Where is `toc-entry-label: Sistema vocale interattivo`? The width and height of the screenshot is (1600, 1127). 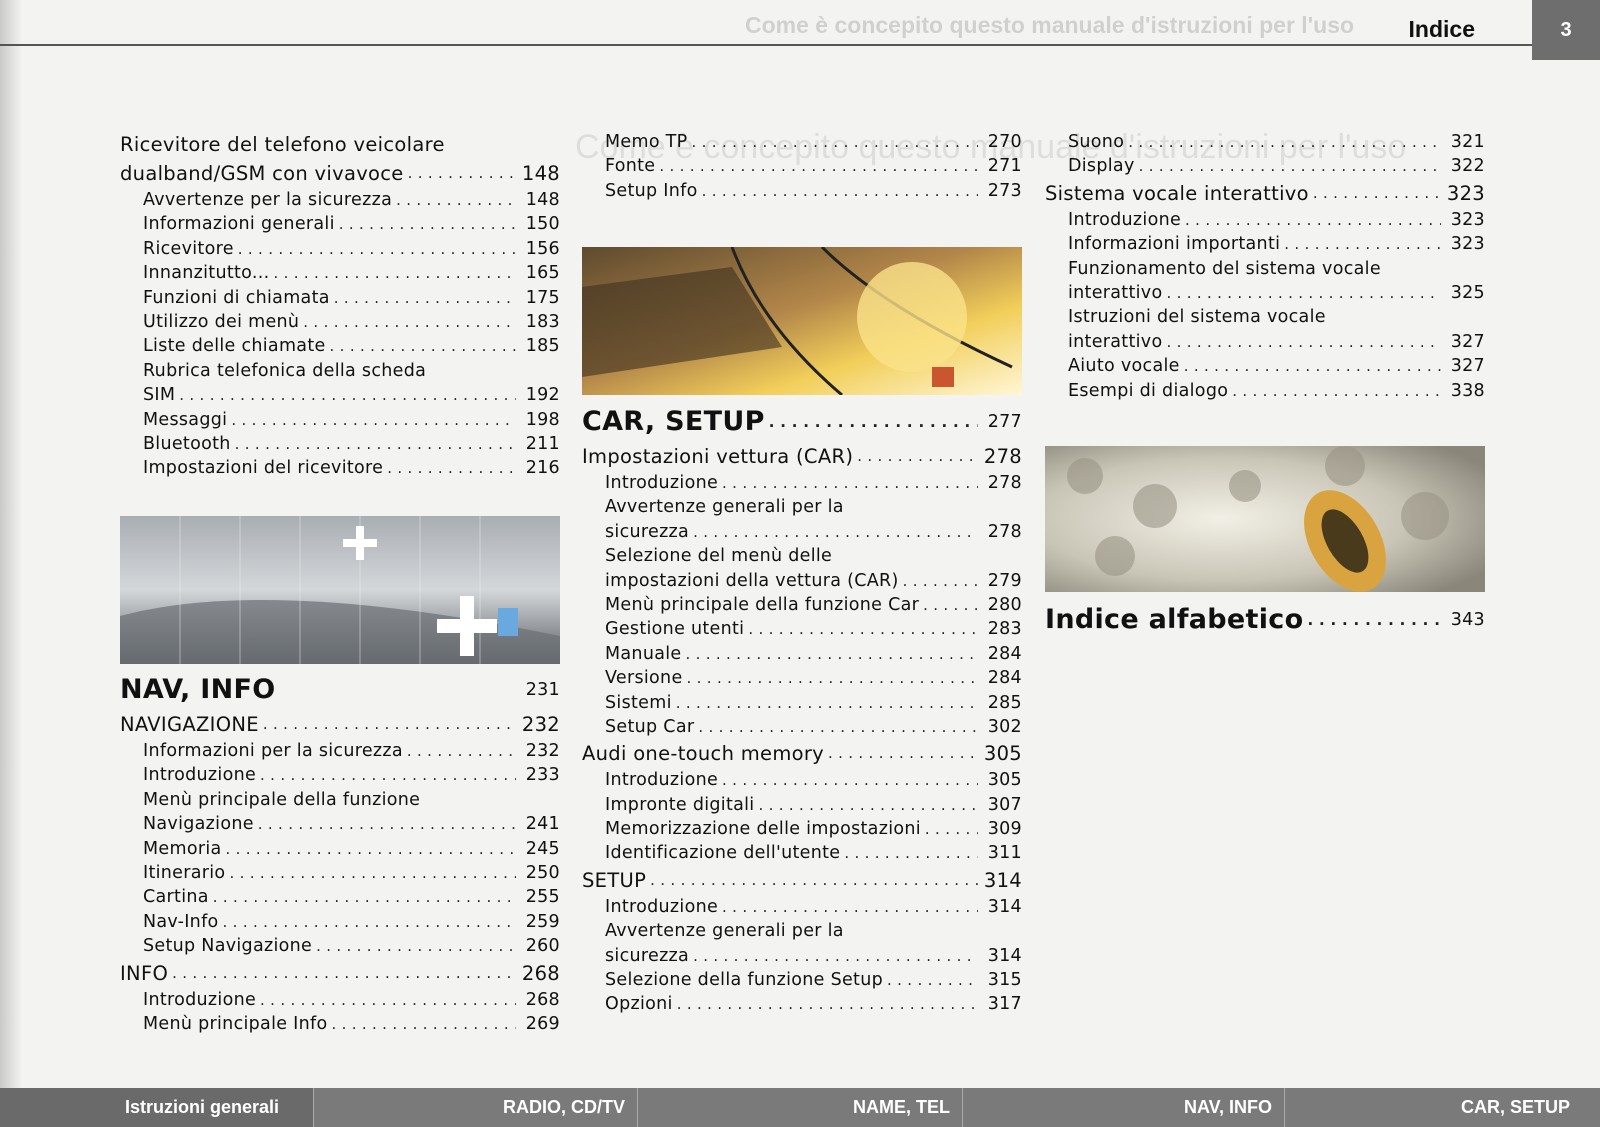 toc-entry-label: Sistema vocale interattivo is located at coordinates (1177, 193).